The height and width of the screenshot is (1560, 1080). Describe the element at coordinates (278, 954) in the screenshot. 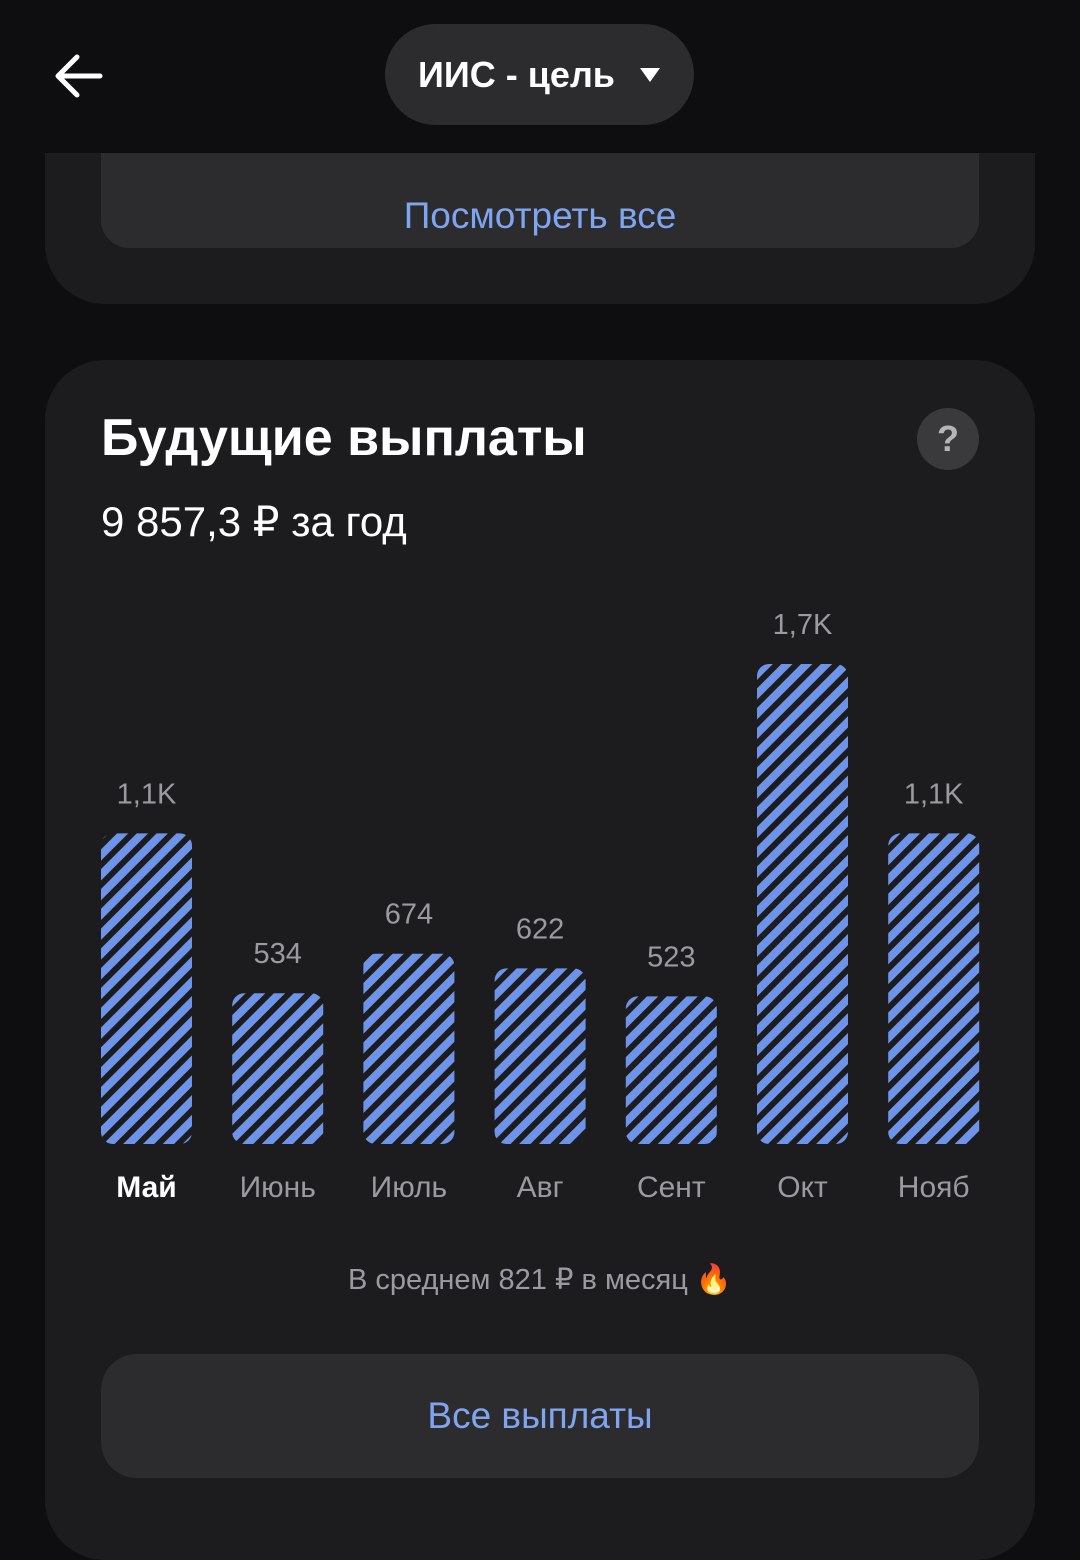

I see `bar-value-label: 534` at that location.